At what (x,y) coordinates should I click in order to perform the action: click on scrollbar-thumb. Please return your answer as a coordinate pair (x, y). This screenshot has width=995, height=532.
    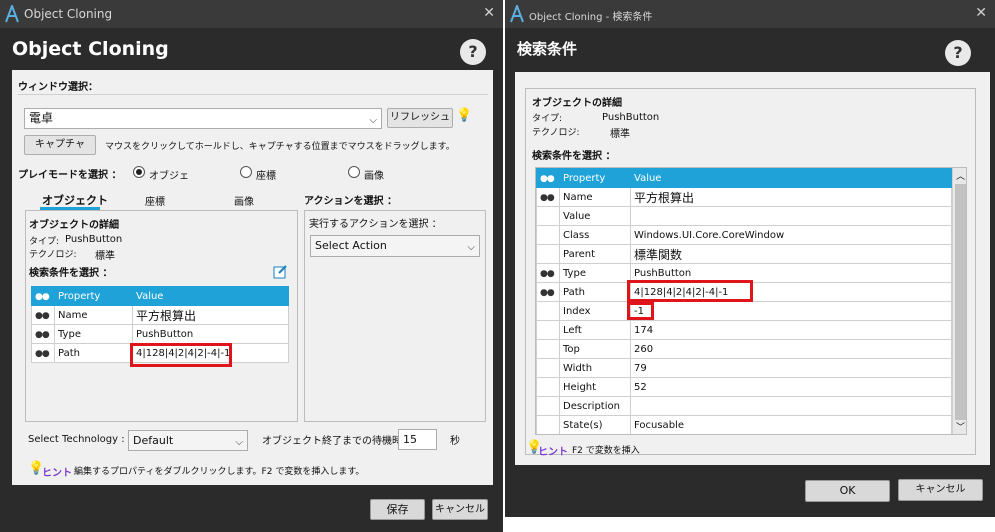
    Looking at the image, I should click on (960, 302).